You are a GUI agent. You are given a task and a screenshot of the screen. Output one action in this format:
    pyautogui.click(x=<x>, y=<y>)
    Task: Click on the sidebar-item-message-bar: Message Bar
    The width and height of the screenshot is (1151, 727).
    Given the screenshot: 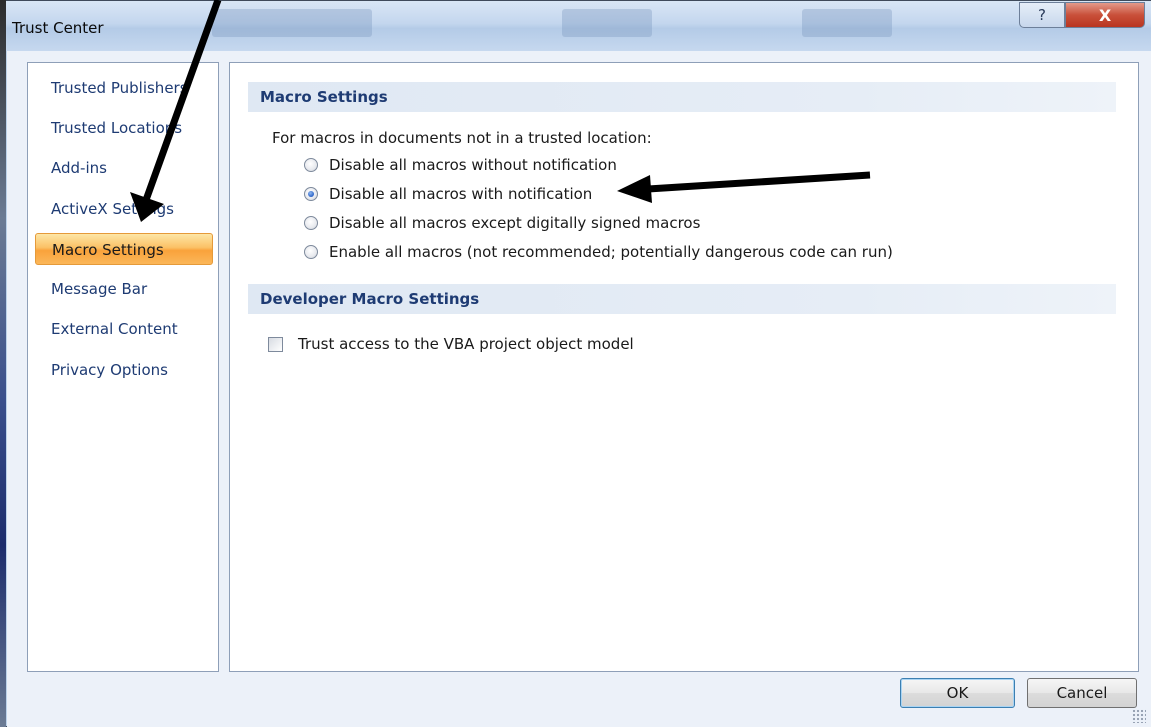 What is the action you would take?
    pyautogui.click(x=121, y=289)
    